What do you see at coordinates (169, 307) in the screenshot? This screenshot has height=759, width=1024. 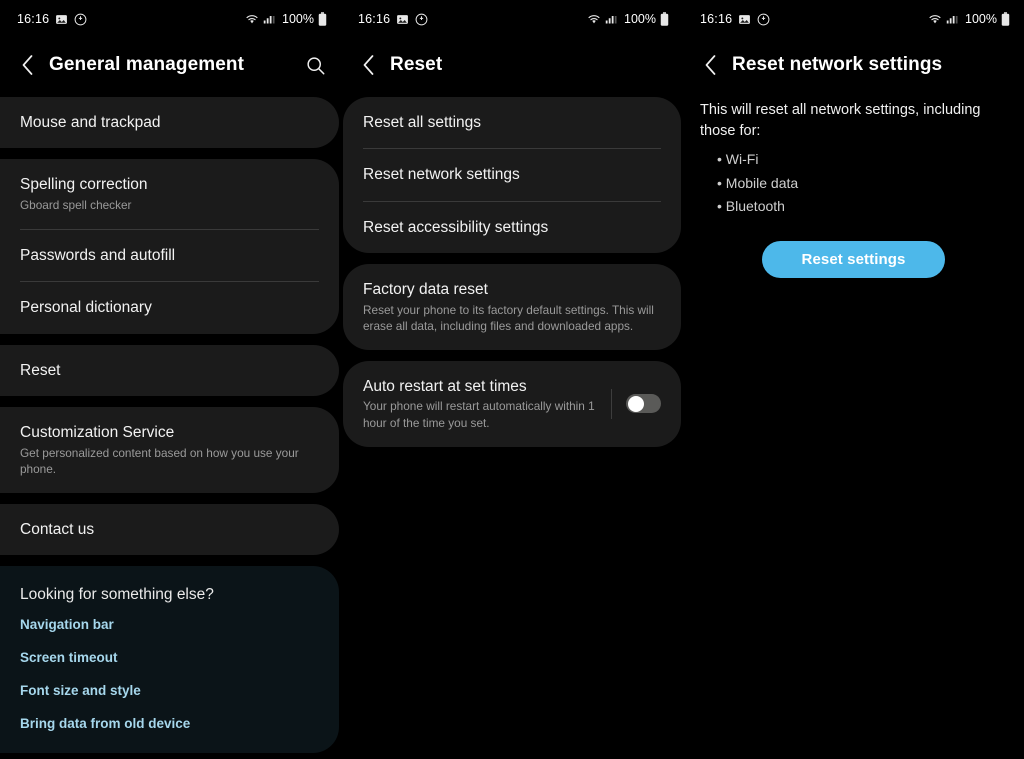 I see `list-item-personal-dictionary: Personal dictionary` at bounding box center [169, 307].